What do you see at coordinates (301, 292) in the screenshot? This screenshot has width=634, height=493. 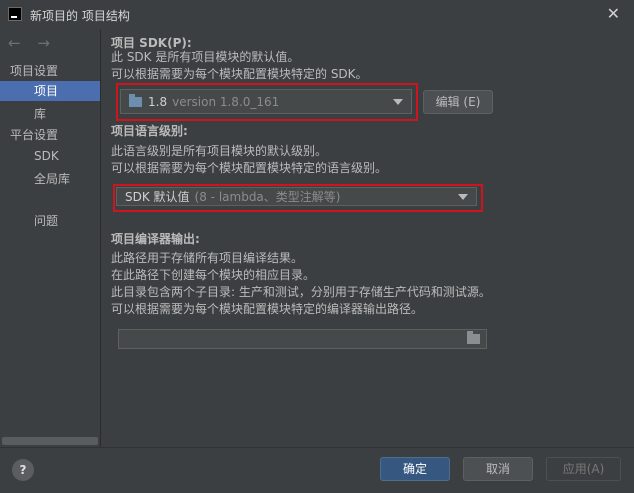 I see `output-desc-3: 此目录包含两个子目录: 生产和测试，分别用于存储生产代码和测试源。` at bounding box center [301, 292].